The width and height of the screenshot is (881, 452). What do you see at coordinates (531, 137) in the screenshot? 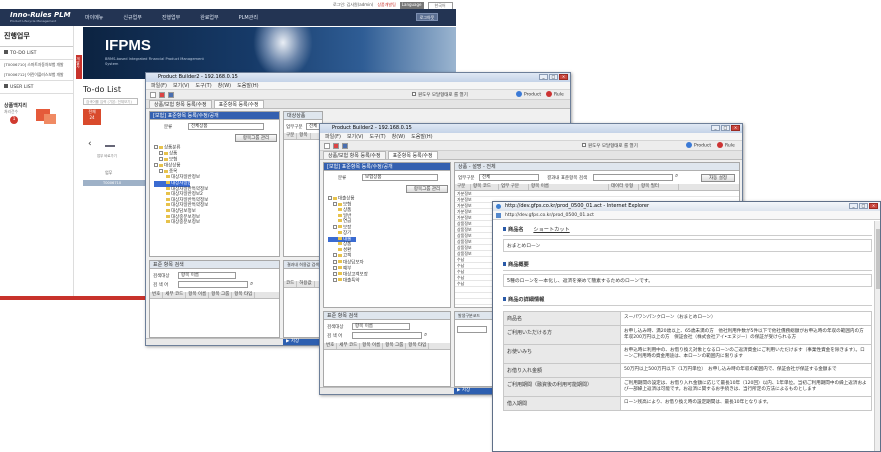
I see `window2-menubar: 파일(F) 보기(V) 도구(T) 창(W) 도움말(H)` at bounding box center [531, 137].